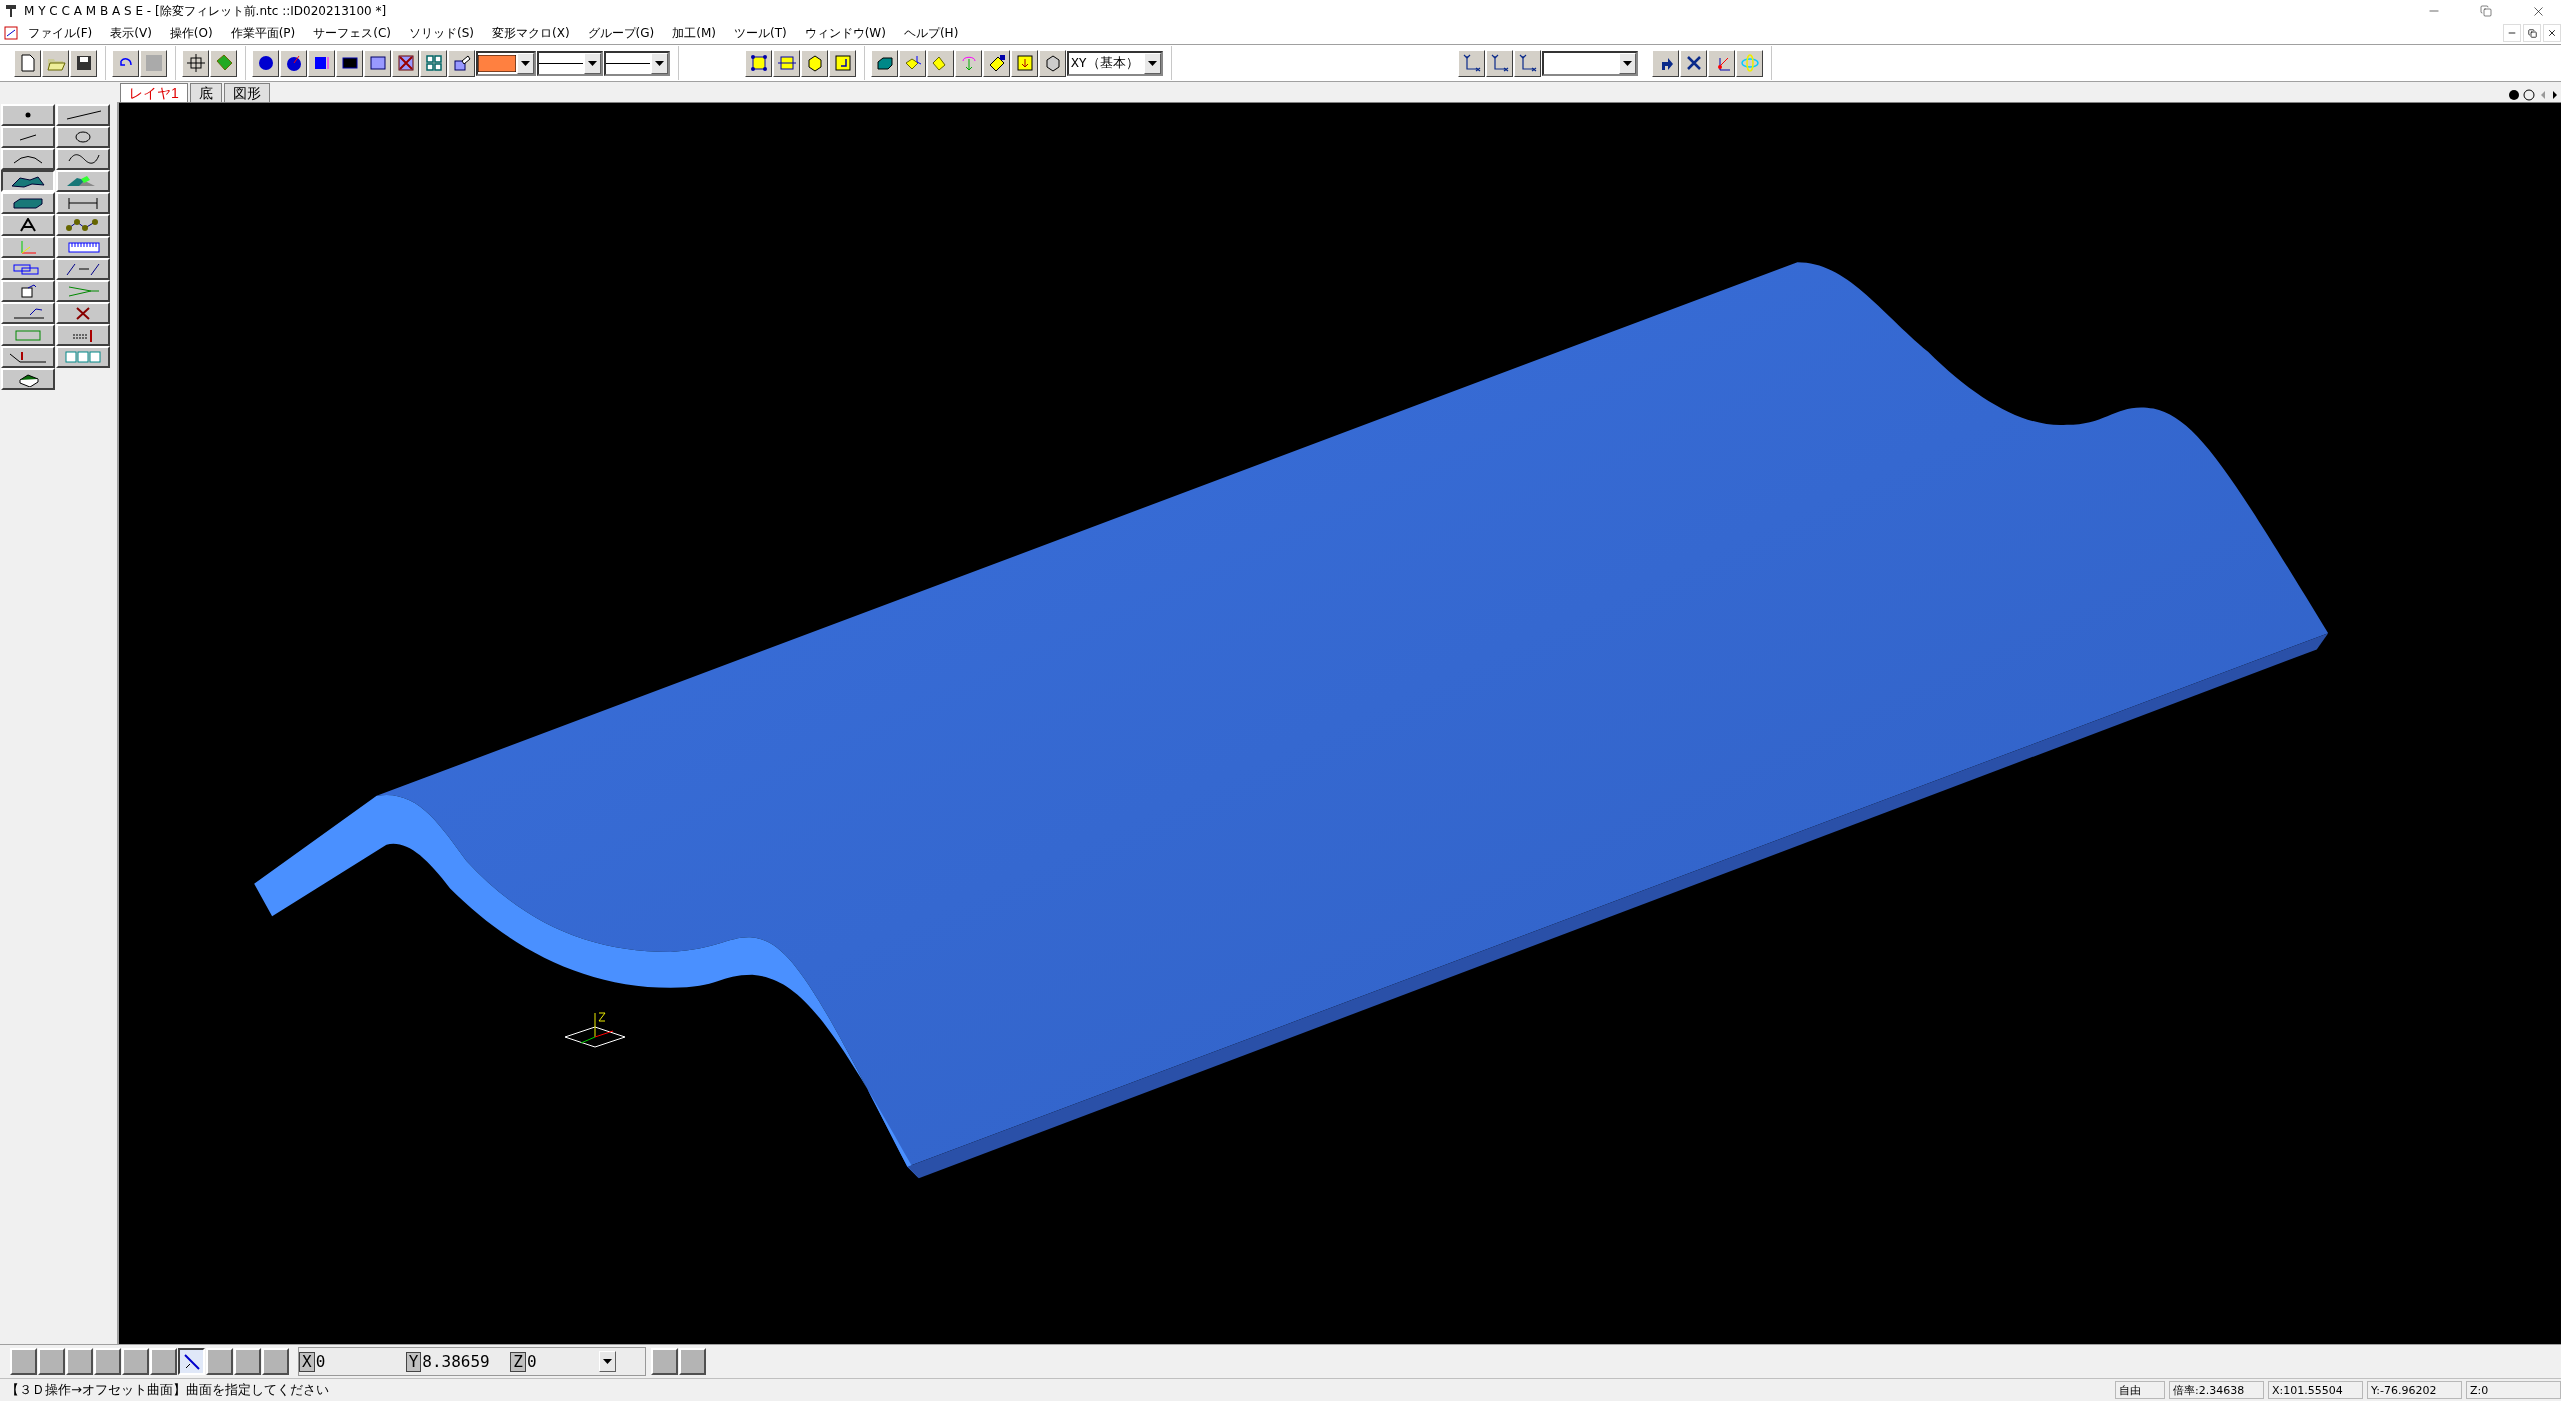 Image resolution: width=2561 pixels, height=1401 pixels. Describe the element at coordinates (191, 33) in the screenshot. I see `menu-item: 操作(O)` at that location.